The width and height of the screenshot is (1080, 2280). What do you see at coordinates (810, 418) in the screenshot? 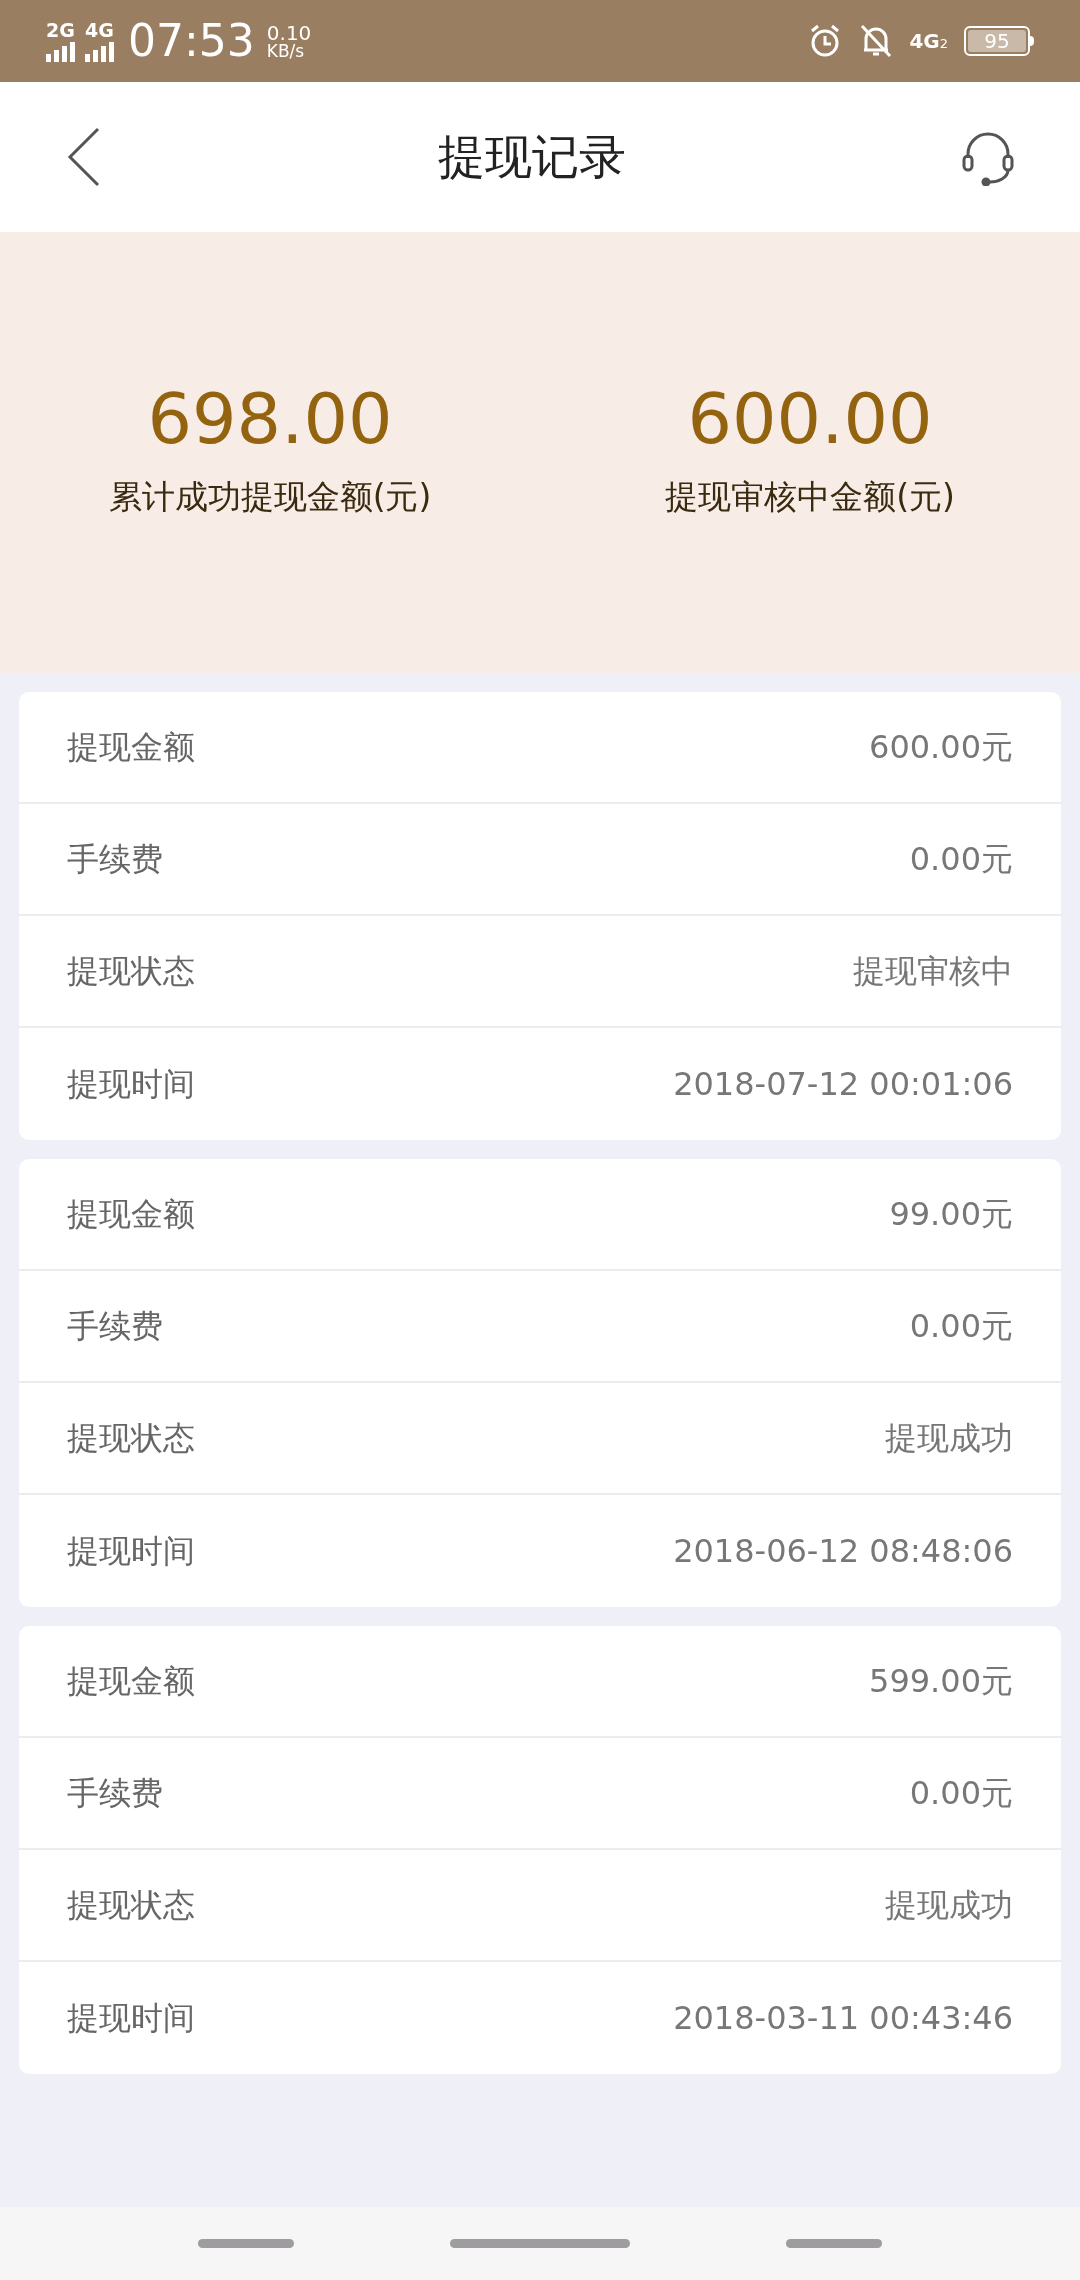
I see `summary-amount: 600.00` at bounding box center [810, 418].